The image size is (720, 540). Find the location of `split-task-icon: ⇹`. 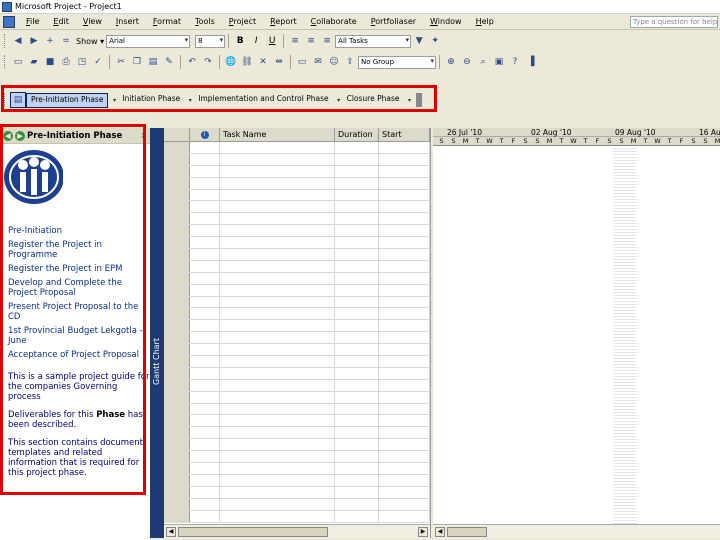

split-task-icon: ⇹ is located at coordinates (279, 62).